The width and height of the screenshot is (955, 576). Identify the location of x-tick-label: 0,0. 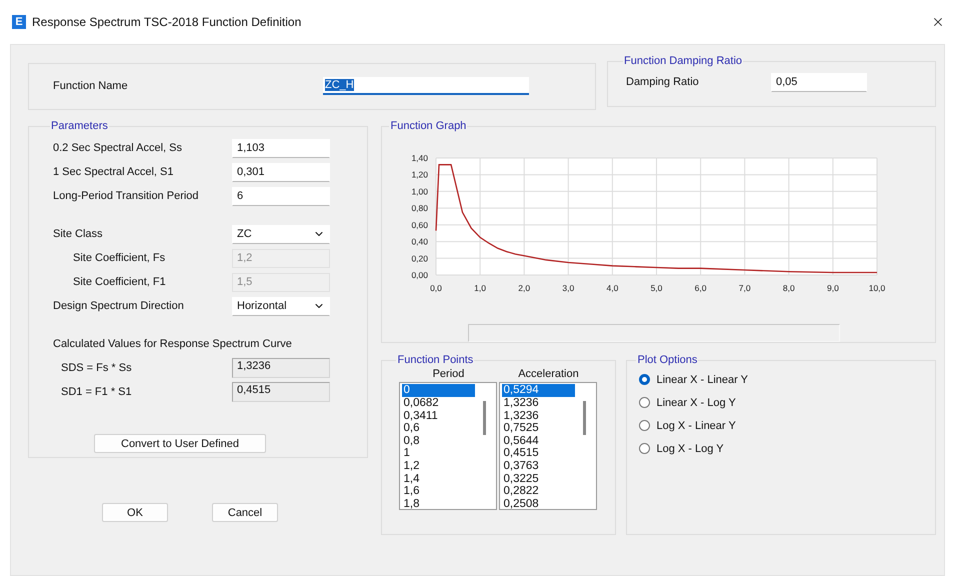
(436, 288).